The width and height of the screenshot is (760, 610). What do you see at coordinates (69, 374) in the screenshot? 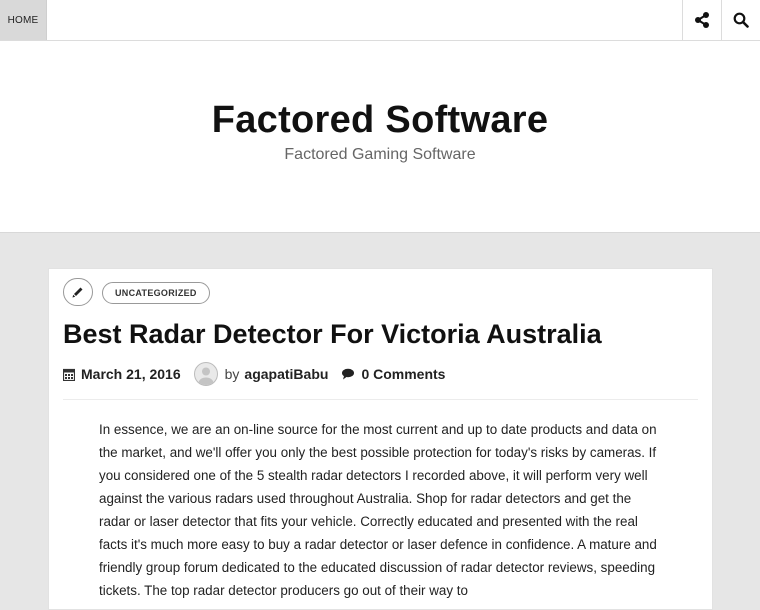
I see `calendar-icon` at bounding box center [69, 374].